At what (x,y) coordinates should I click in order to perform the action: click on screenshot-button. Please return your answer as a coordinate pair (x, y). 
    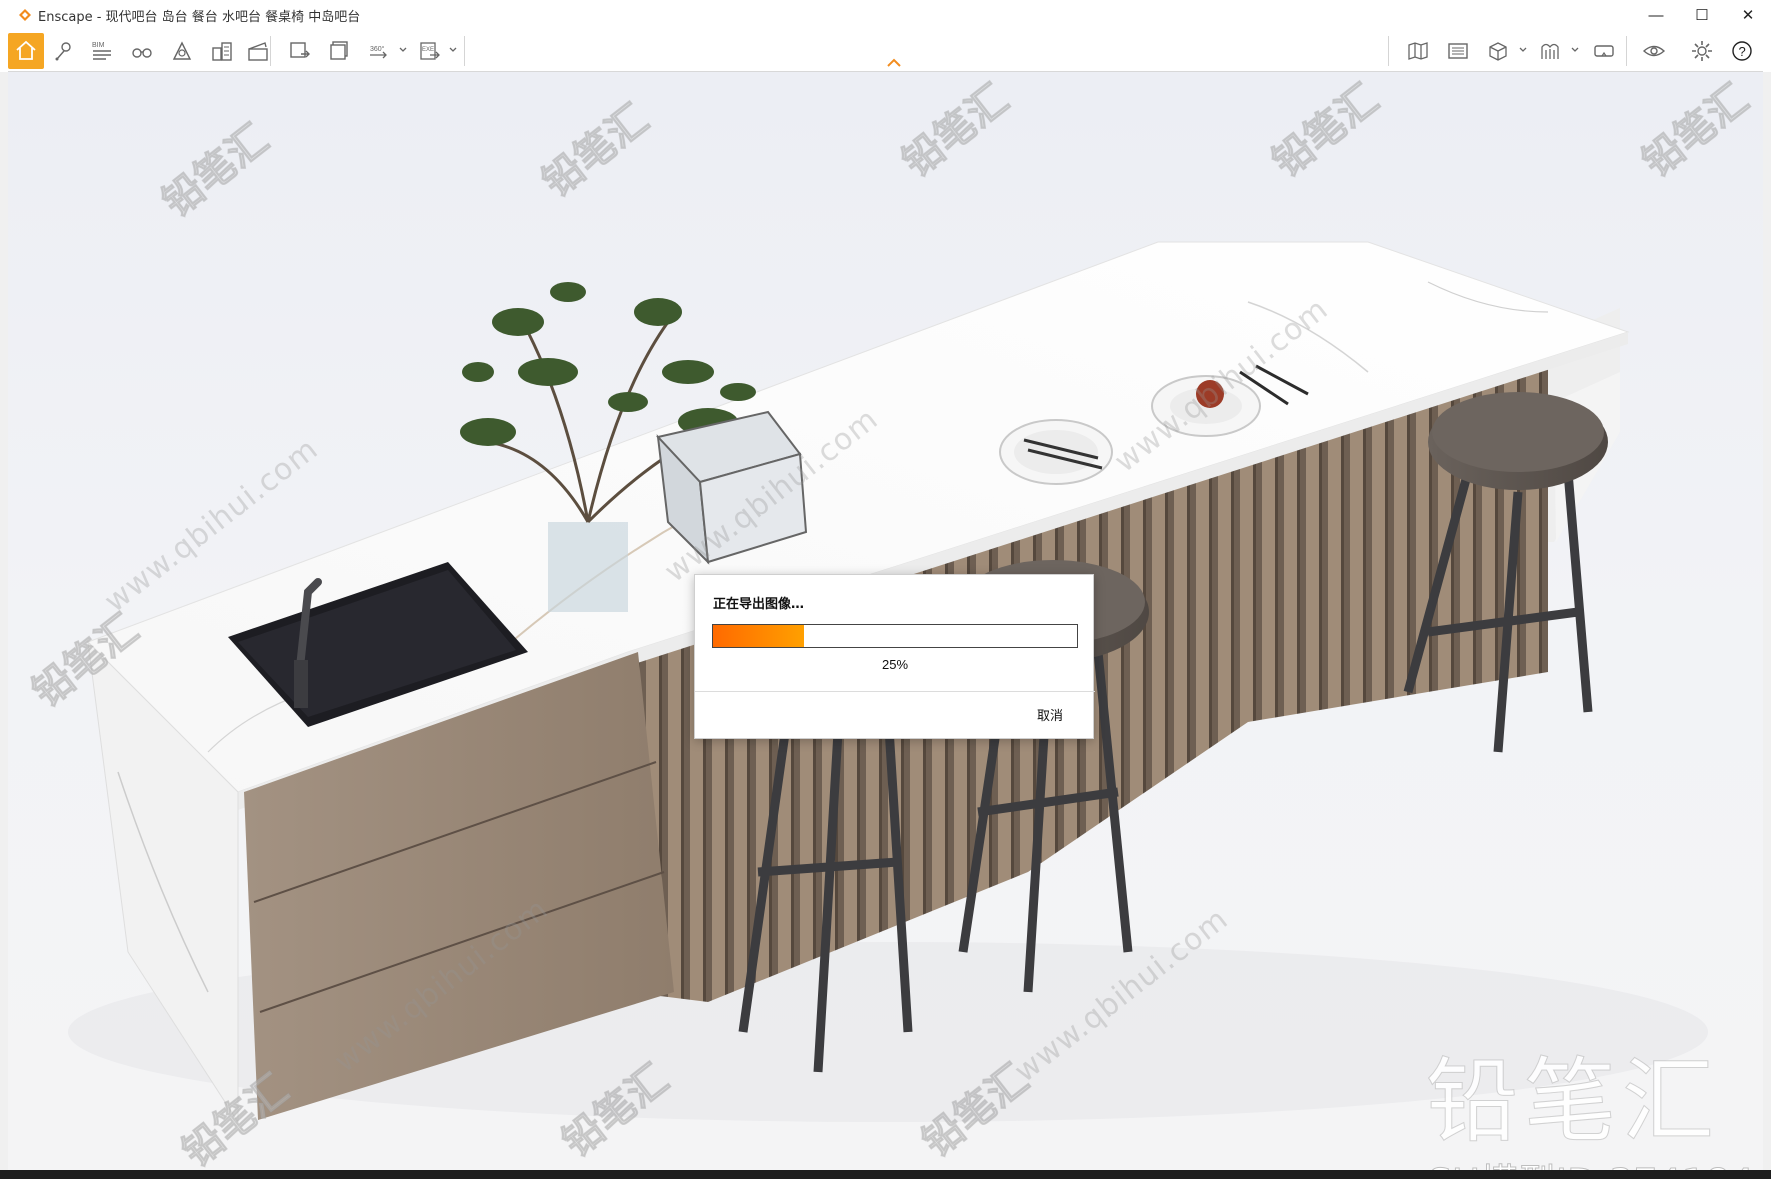
    Looking at the image, I should click on (300, 51).